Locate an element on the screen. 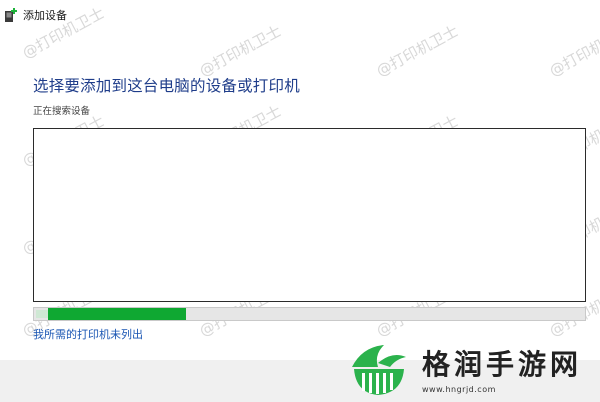 The width and height of the screenshot is (600, 402). title-bar: 添加设备 is located at coordinates (300, 15).